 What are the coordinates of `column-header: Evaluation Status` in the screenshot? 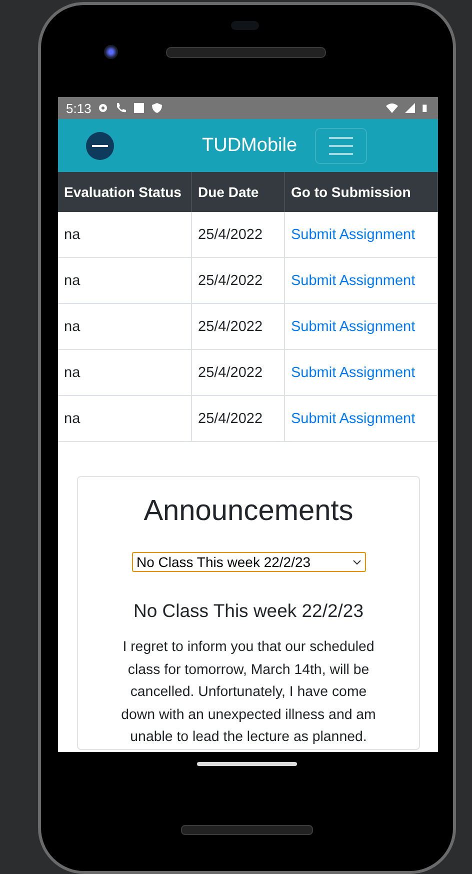 It's located at (125, 192).